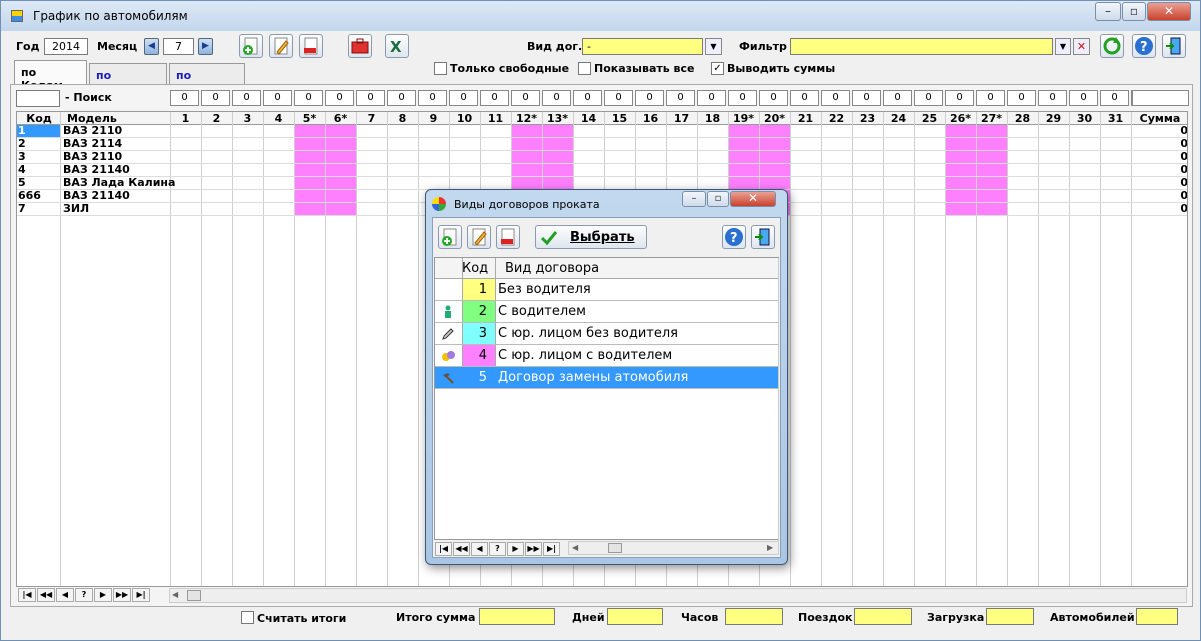 Image resolution: width=1201 pixels, height=641 pixels. I want to click on table-row: 4 ВАЗ 21140 0, so click(602, 170).